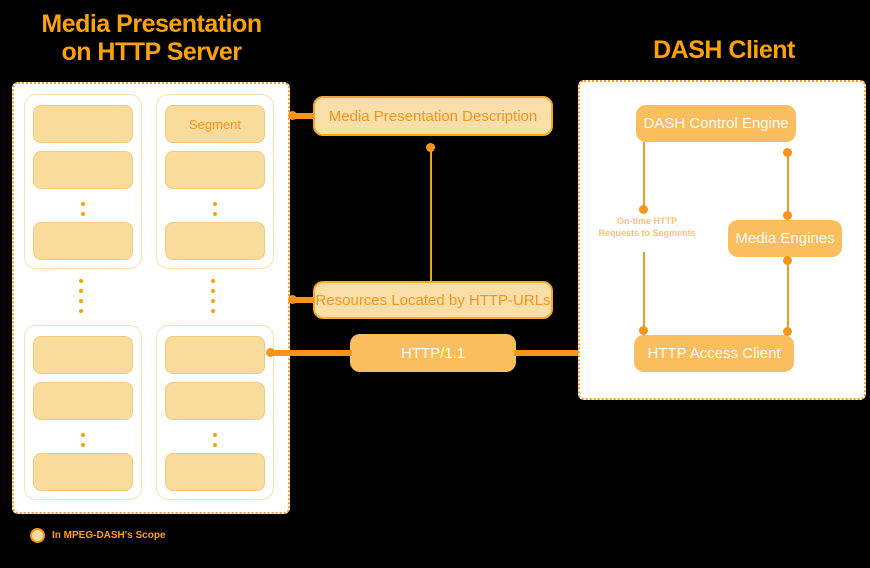  I want to click on http-access-client-box: HTTP Access Client, so click(714, 353).